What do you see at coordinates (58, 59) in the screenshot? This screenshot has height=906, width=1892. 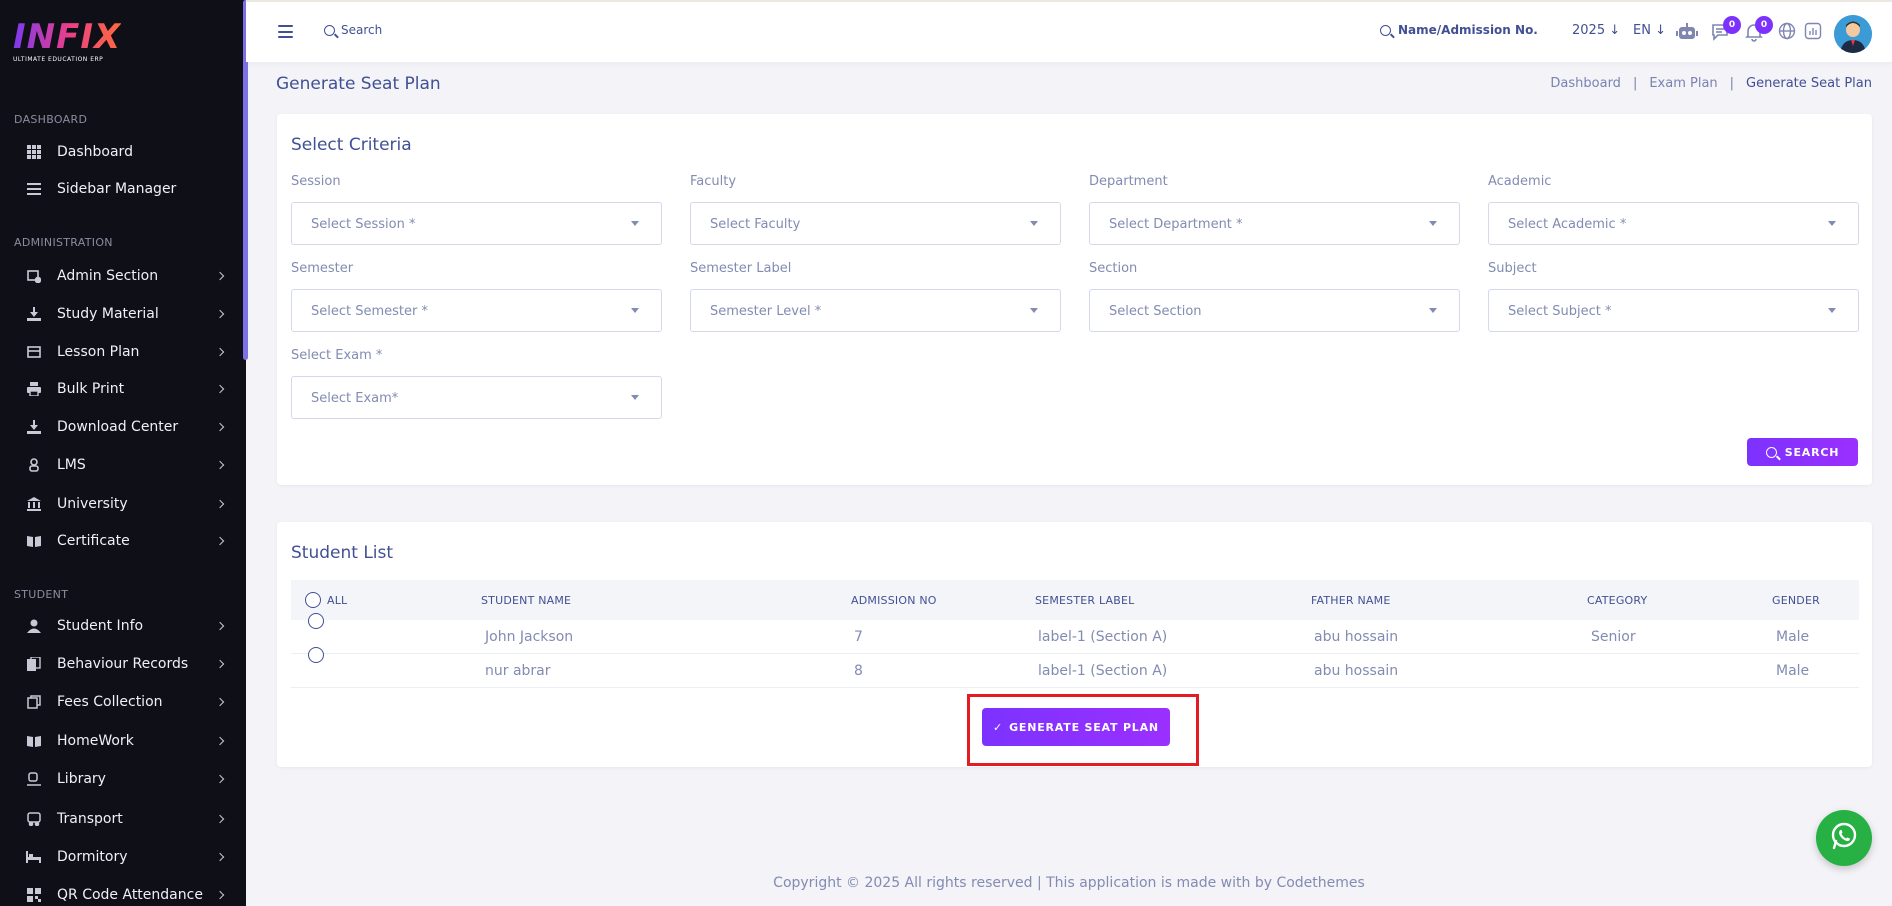 I see `logo-subtitle: ULTIMATE EDUCATION ERP` at bounding box center [58, 59].